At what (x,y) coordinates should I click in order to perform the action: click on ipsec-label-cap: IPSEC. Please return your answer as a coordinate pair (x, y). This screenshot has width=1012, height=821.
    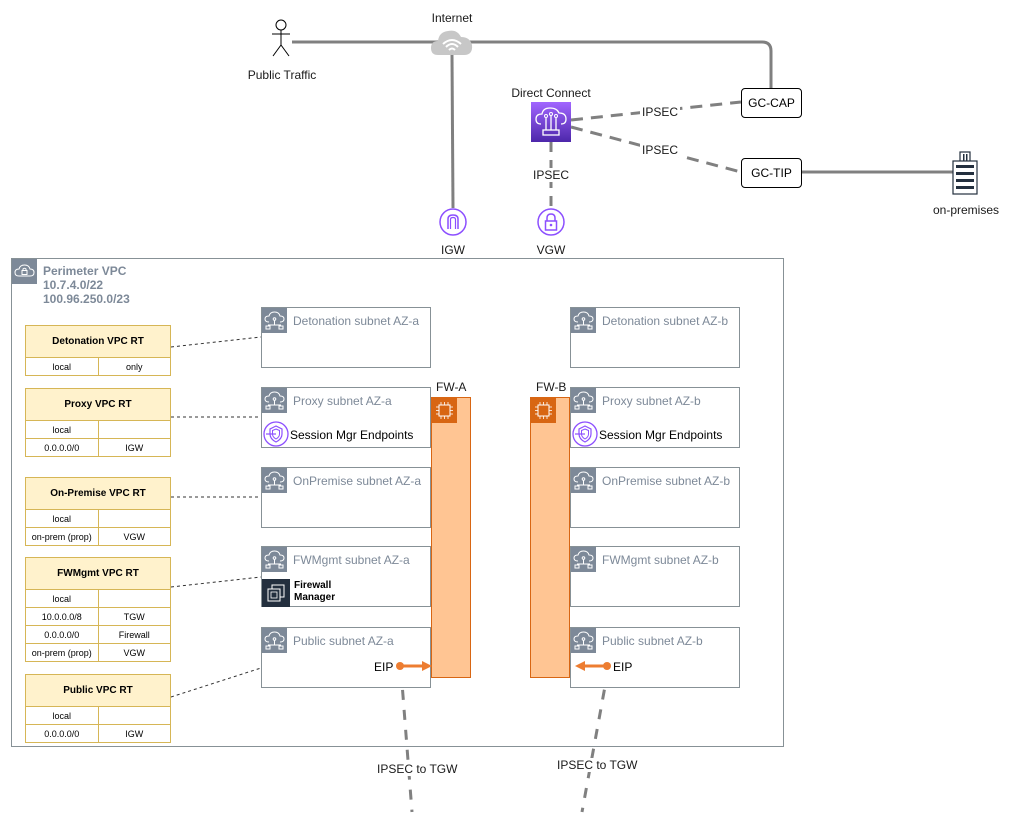
    Looking at the image, I should click on (660, 112).